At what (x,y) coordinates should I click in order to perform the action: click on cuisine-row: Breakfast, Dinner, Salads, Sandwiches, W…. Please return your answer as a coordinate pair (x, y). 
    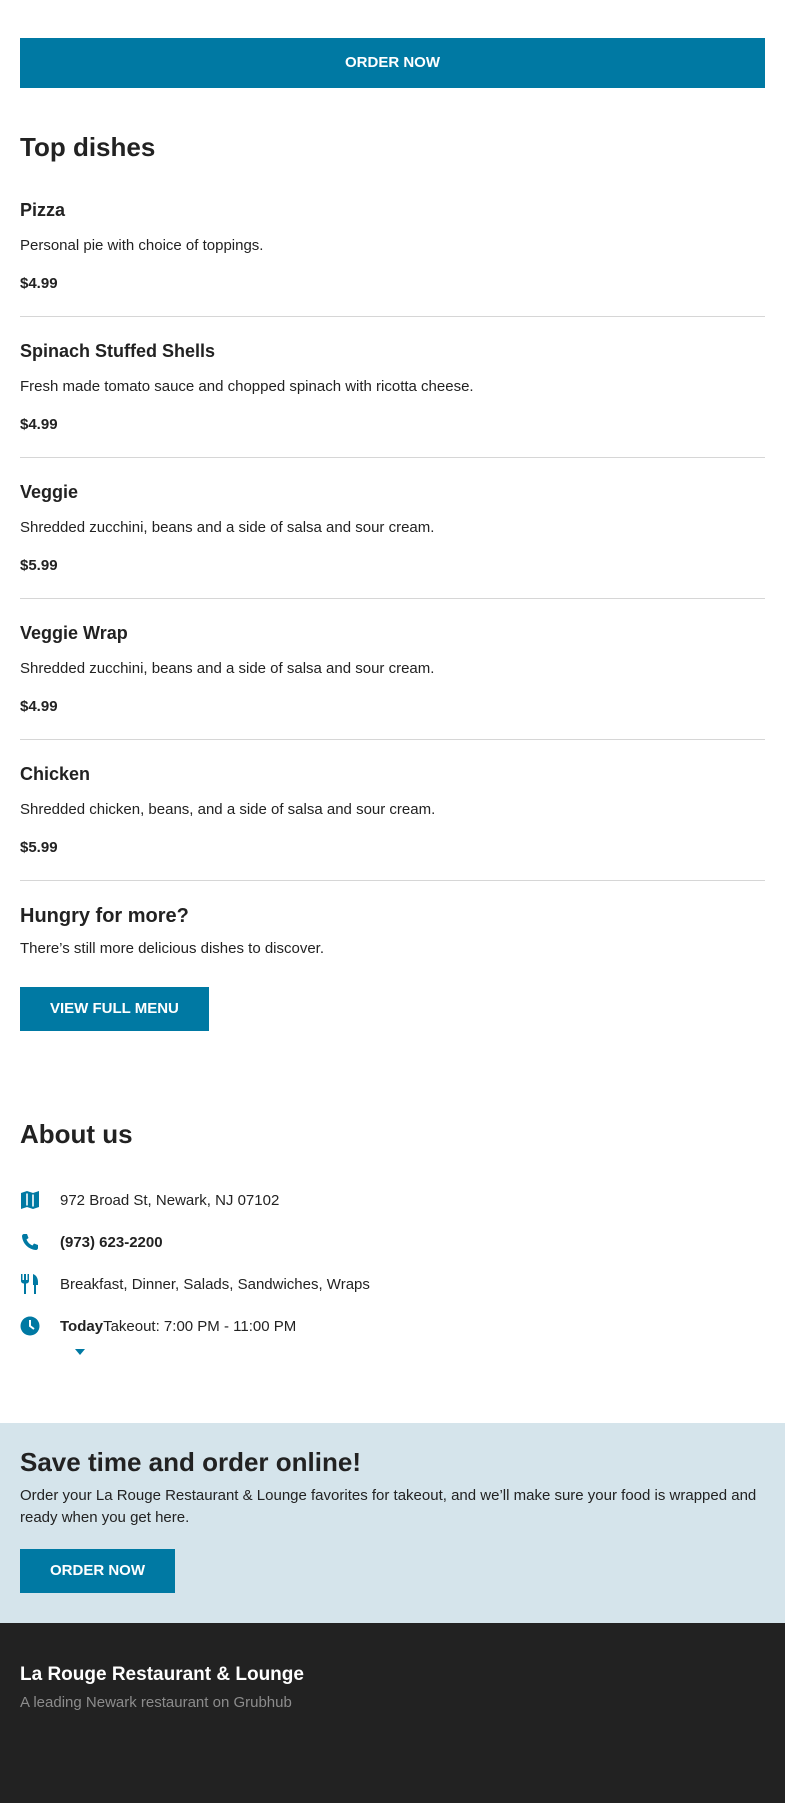
    Looking at the image, I should click on (392, 1284).